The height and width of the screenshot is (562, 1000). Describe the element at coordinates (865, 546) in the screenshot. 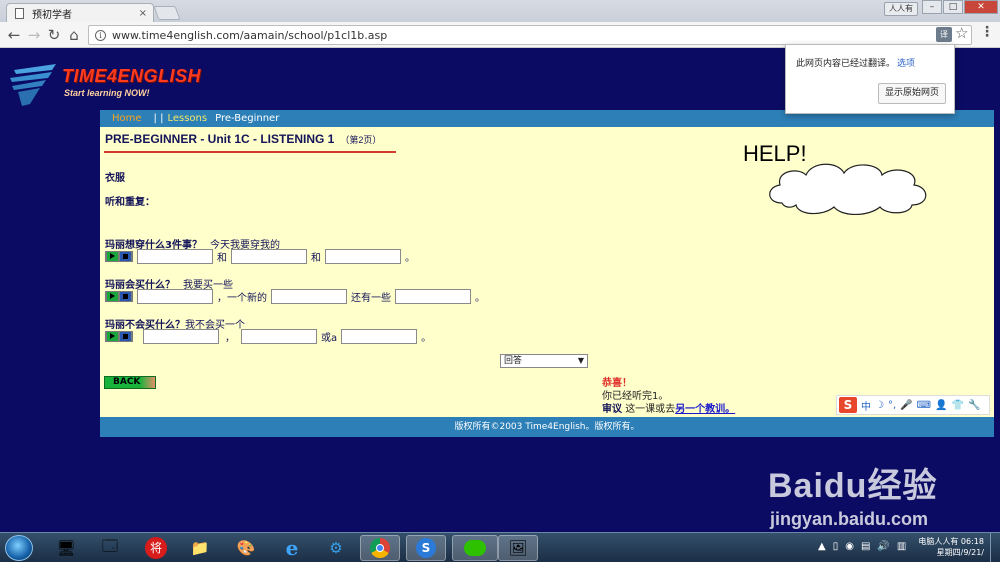

I see `tray-network-icon: ▤` at that location.